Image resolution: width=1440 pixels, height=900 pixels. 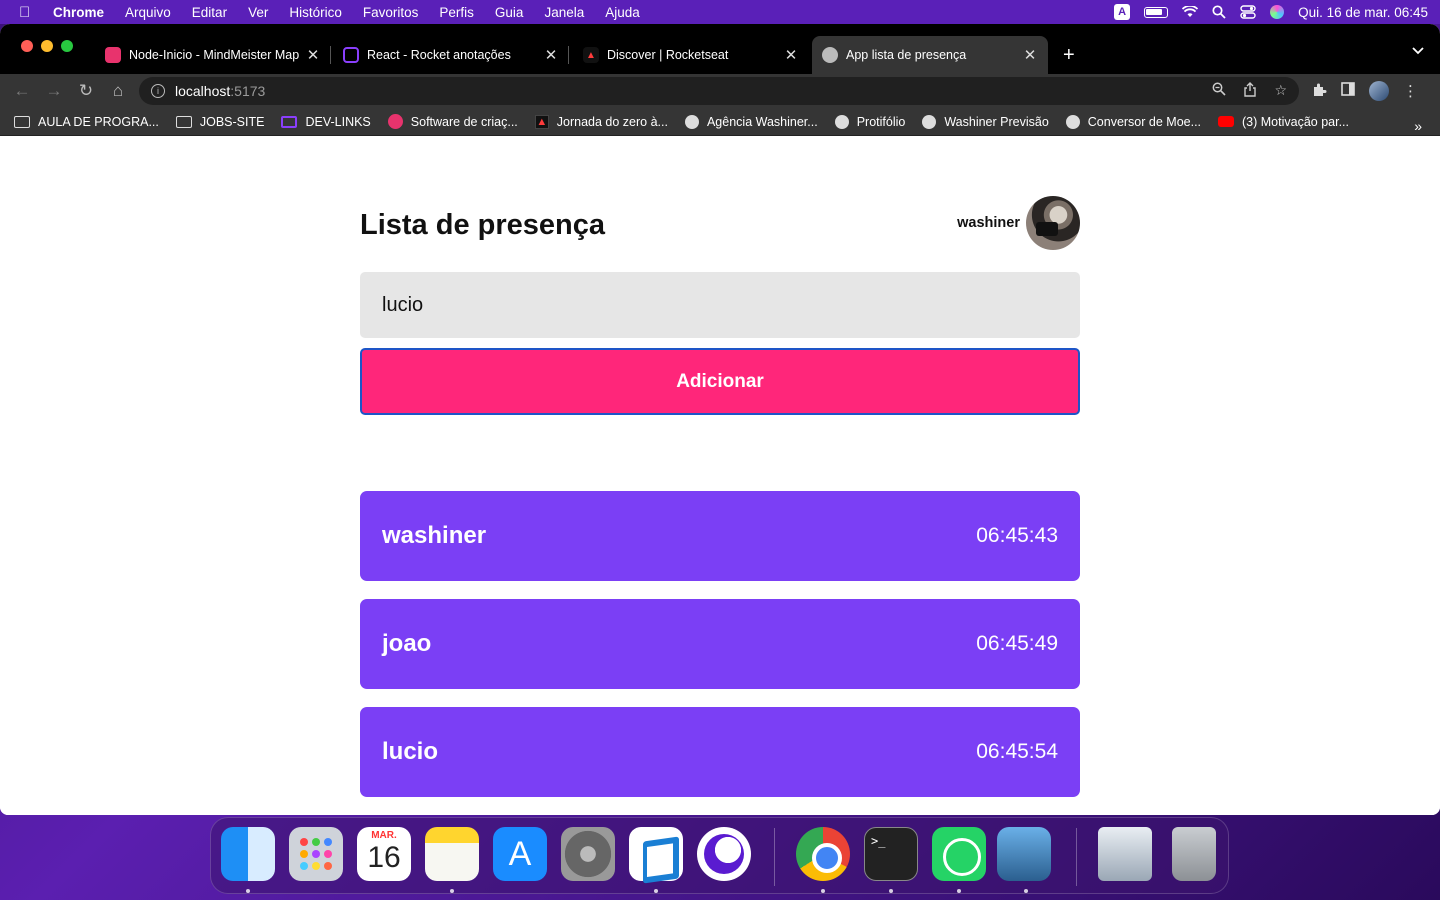 What do you see at coordinates (209, 12) in the screenshot?
I see `menu-editar: Editar` at bounding box center [209, 12].